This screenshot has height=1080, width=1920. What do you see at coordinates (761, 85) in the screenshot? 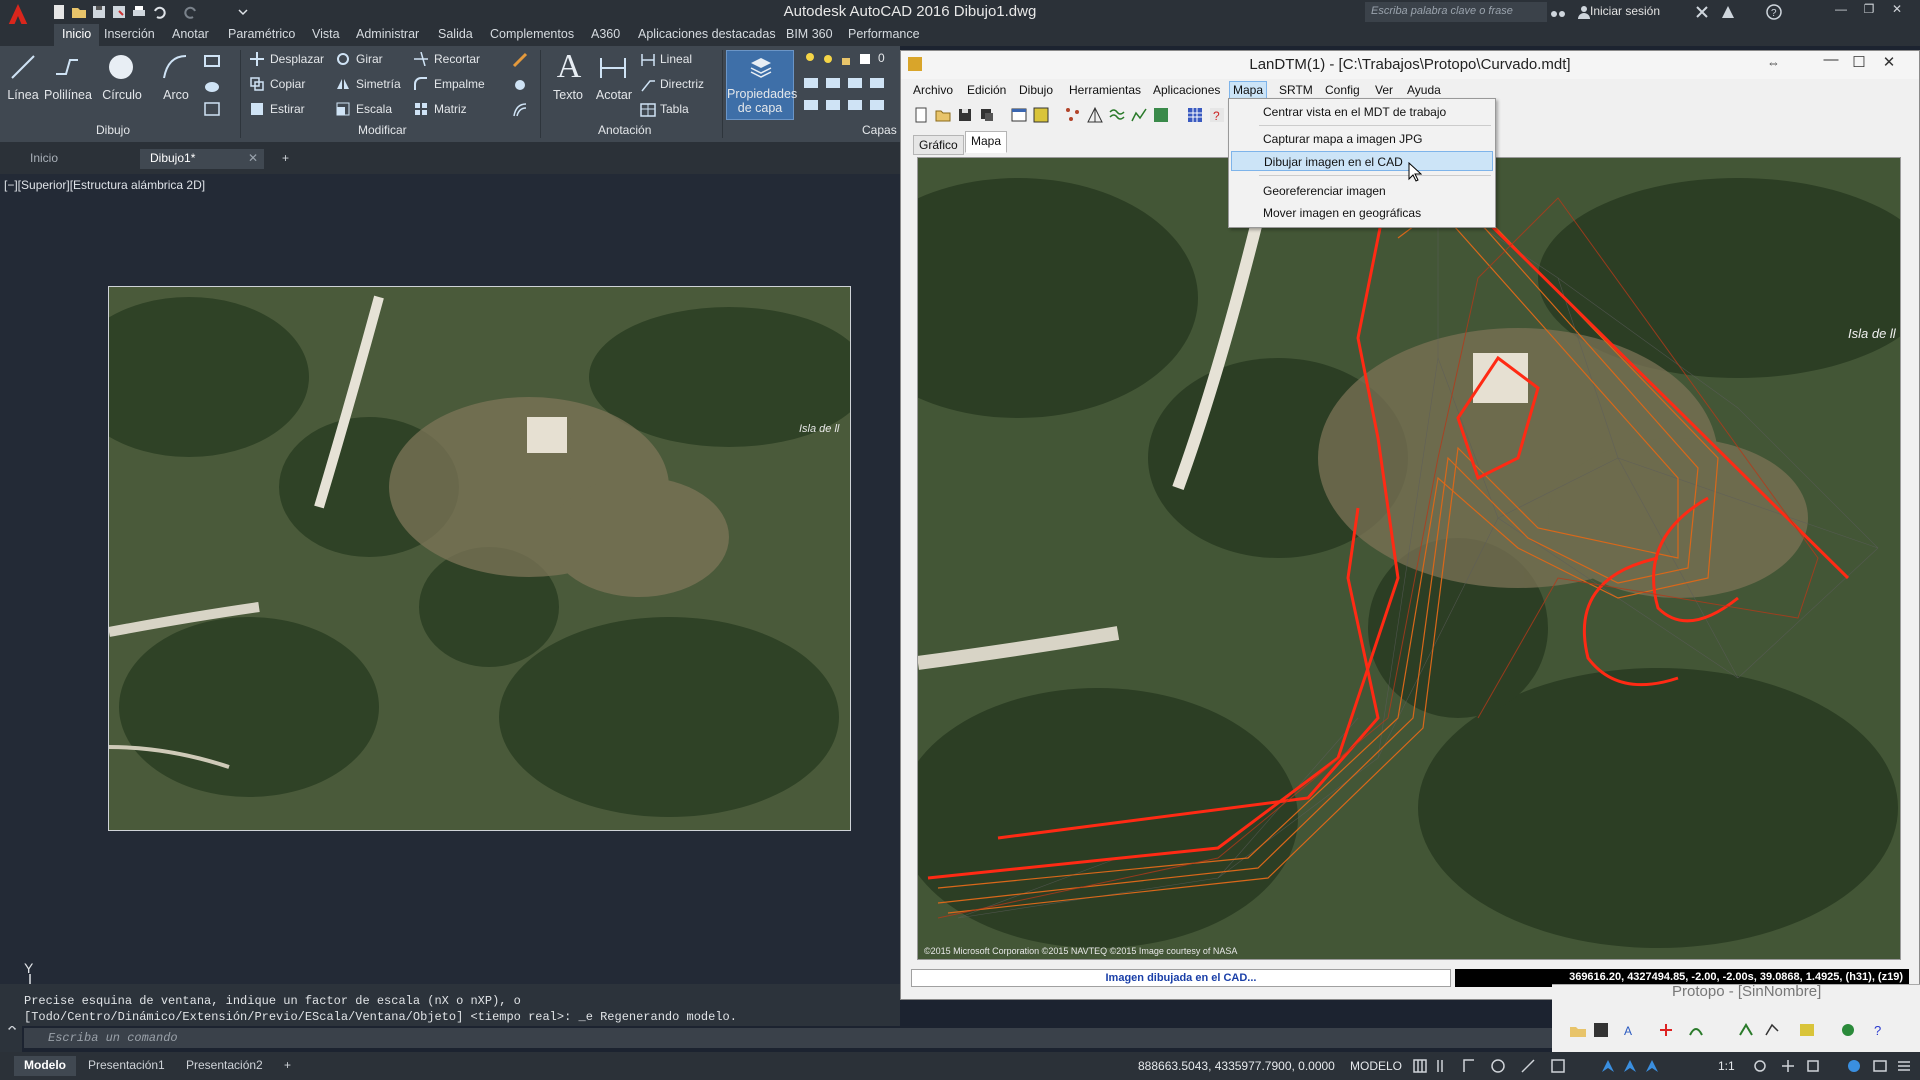
I see `layer-properties-button: Propiedades de capa` at bounding box center [761, 85].